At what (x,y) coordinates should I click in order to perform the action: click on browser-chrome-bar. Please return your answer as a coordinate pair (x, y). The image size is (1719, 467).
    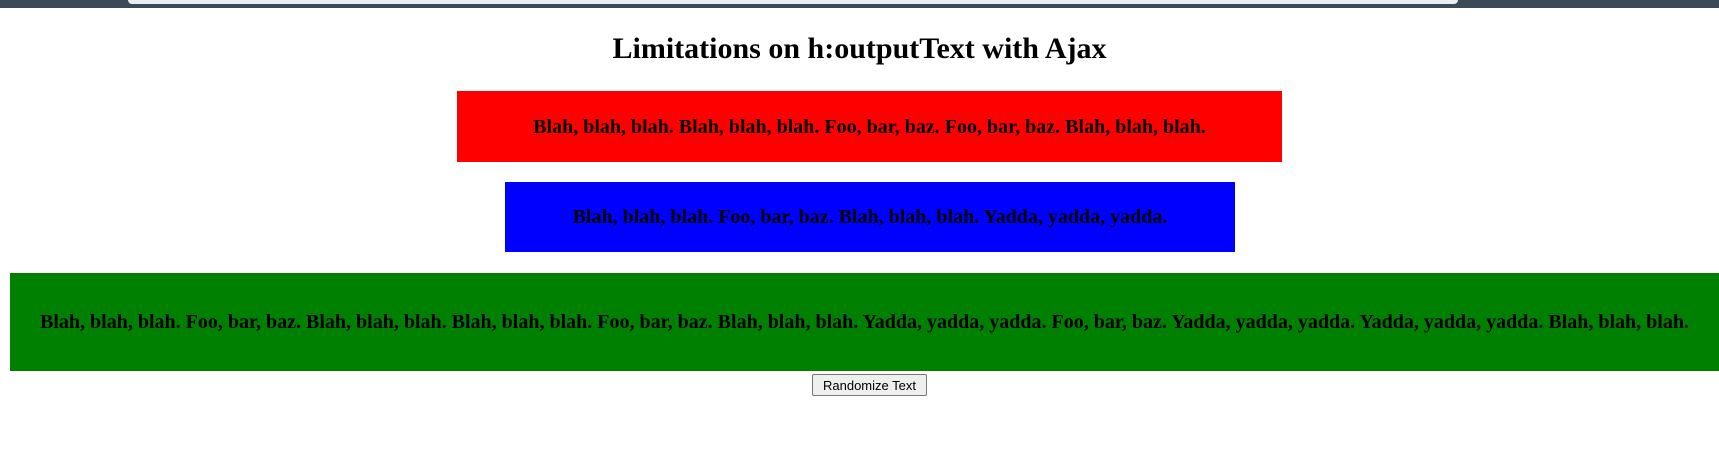
    Looking at the image, I should click on (859, 4).